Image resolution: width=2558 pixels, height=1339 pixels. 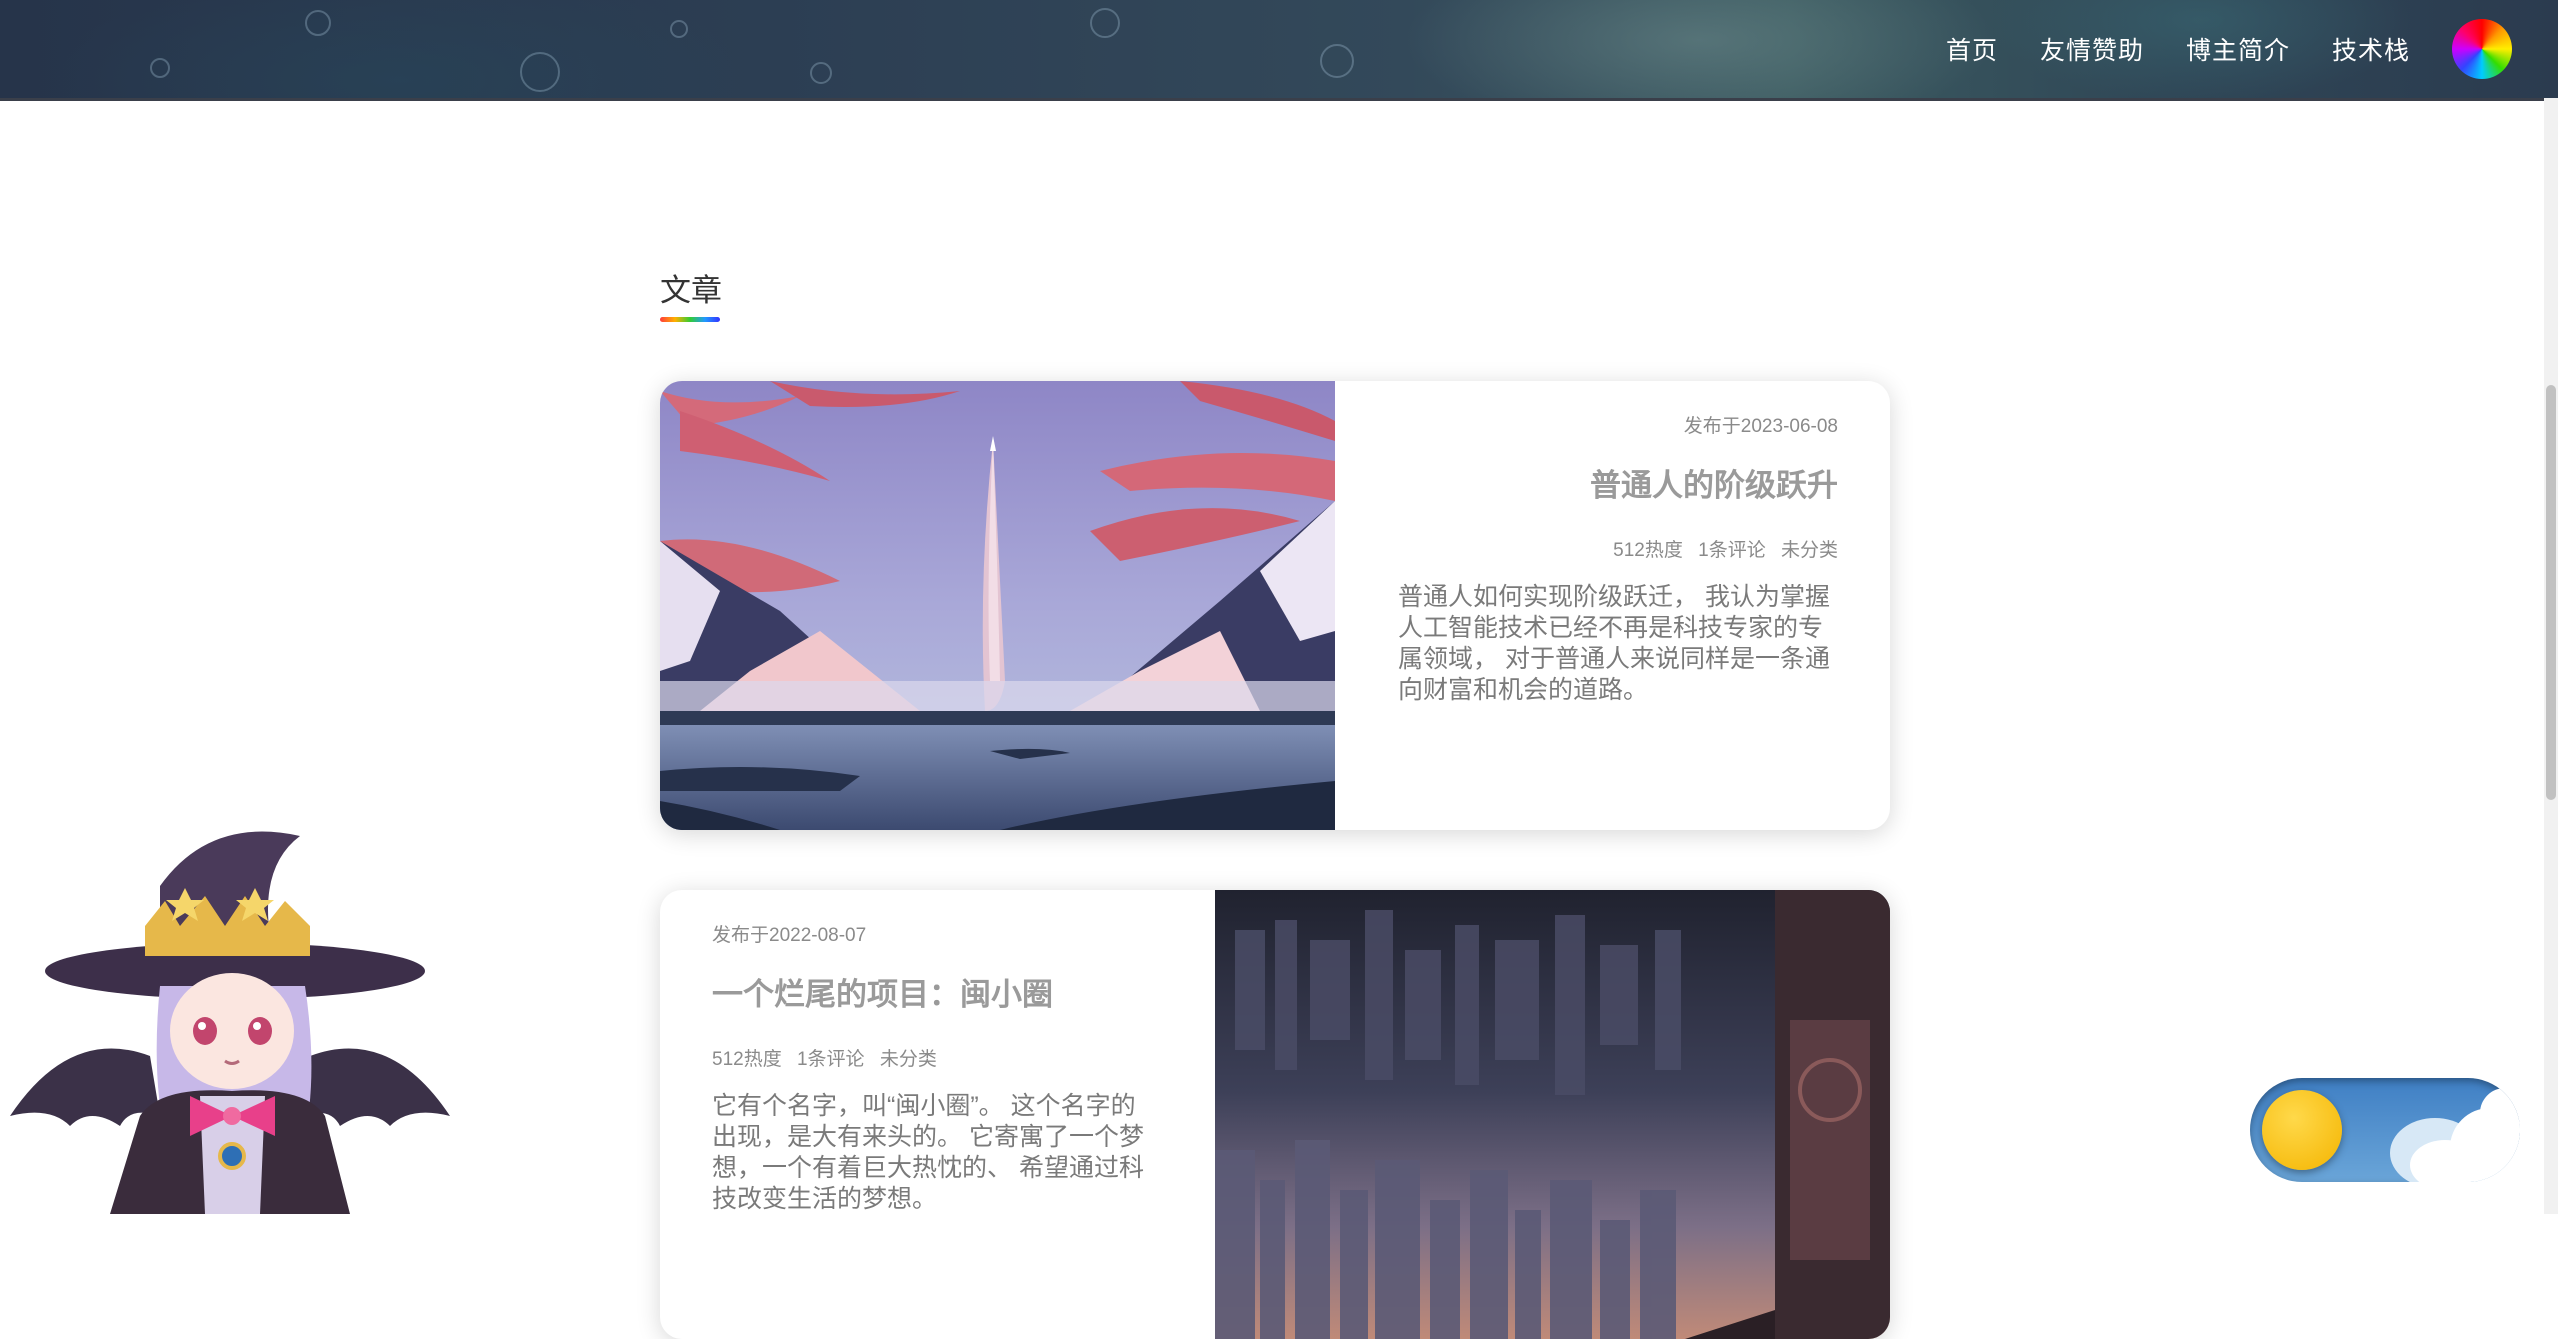 What do you see at coordinates (1760, 426) in the screenshot?
I see `article-date: 发布于2023-06-08` at bounding box center [1760, 426].